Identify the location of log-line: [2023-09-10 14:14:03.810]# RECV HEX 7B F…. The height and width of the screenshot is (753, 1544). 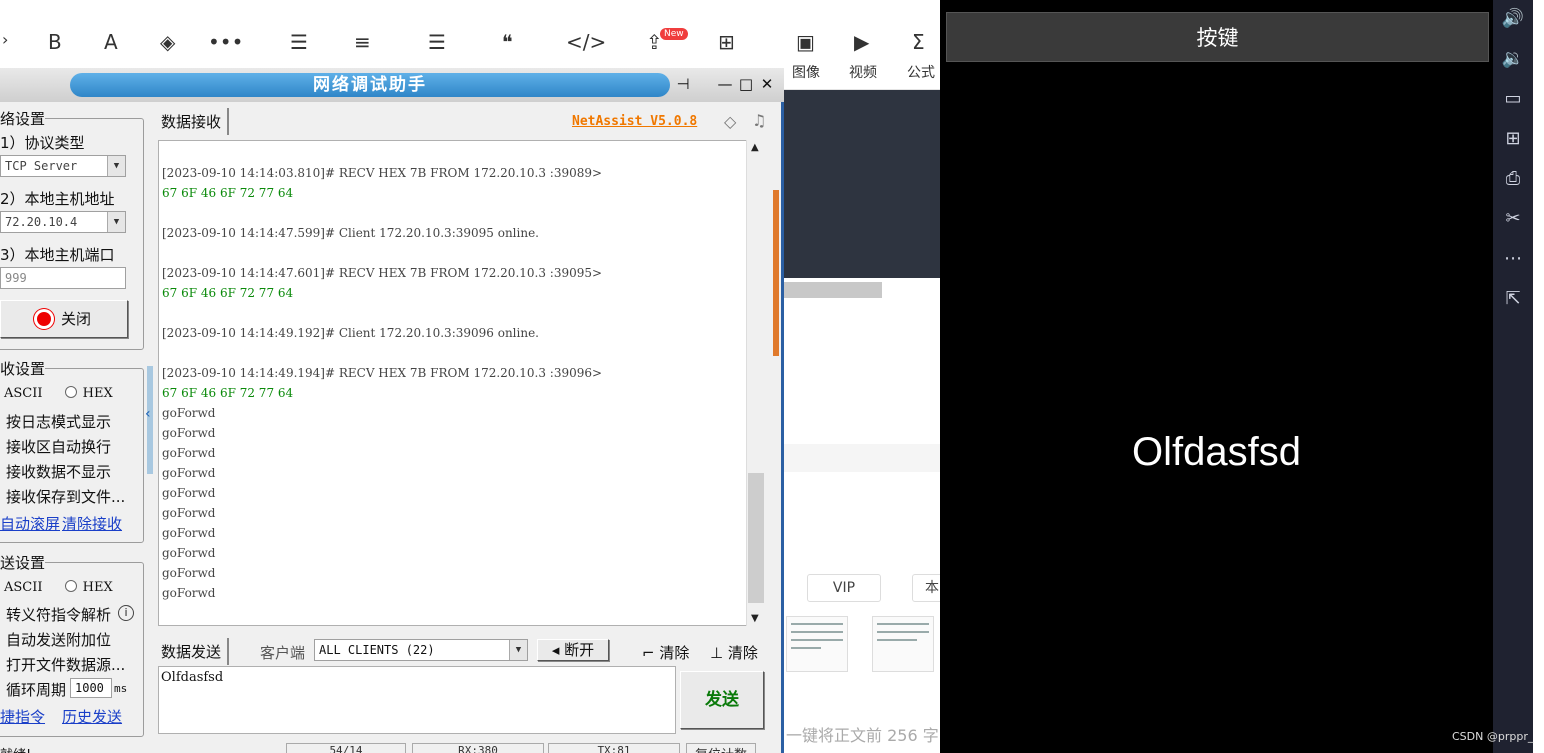
(382, 173).